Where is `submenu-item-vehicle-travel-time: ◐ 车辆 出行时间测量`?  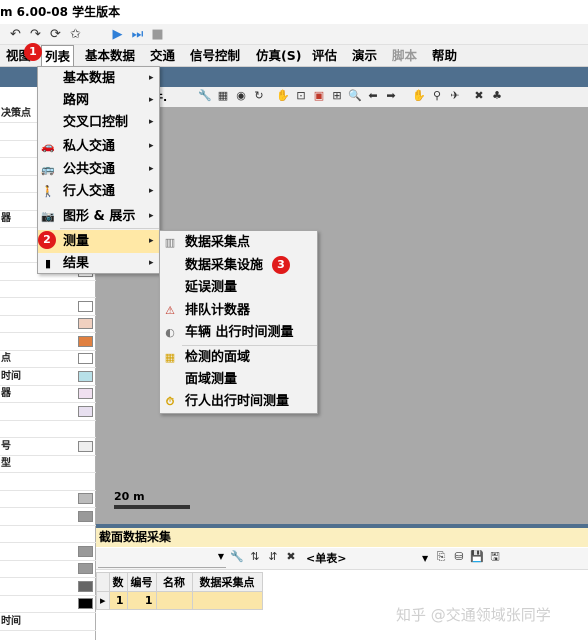 submenu-item-vehicle-travel-time: ◐ 车辆 出行时间测量 is located at coordinates (238, 332).